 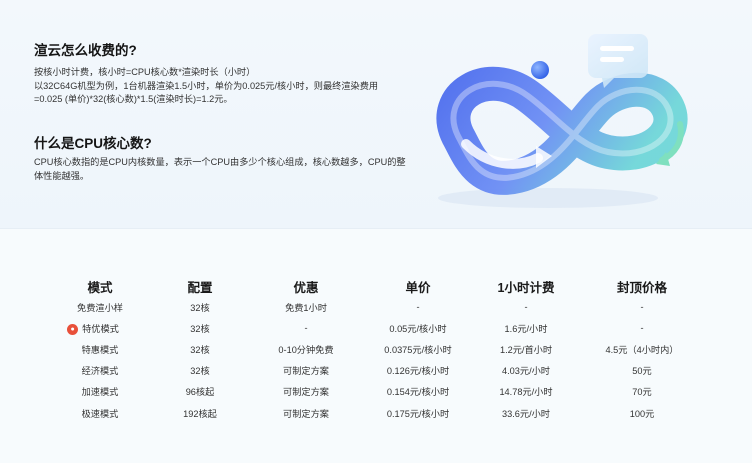 What do you see at coordinates (526, 392) in the screenshot?
I see `hourly-cell: 14.78元/小时` at bounding box center [526, 392].